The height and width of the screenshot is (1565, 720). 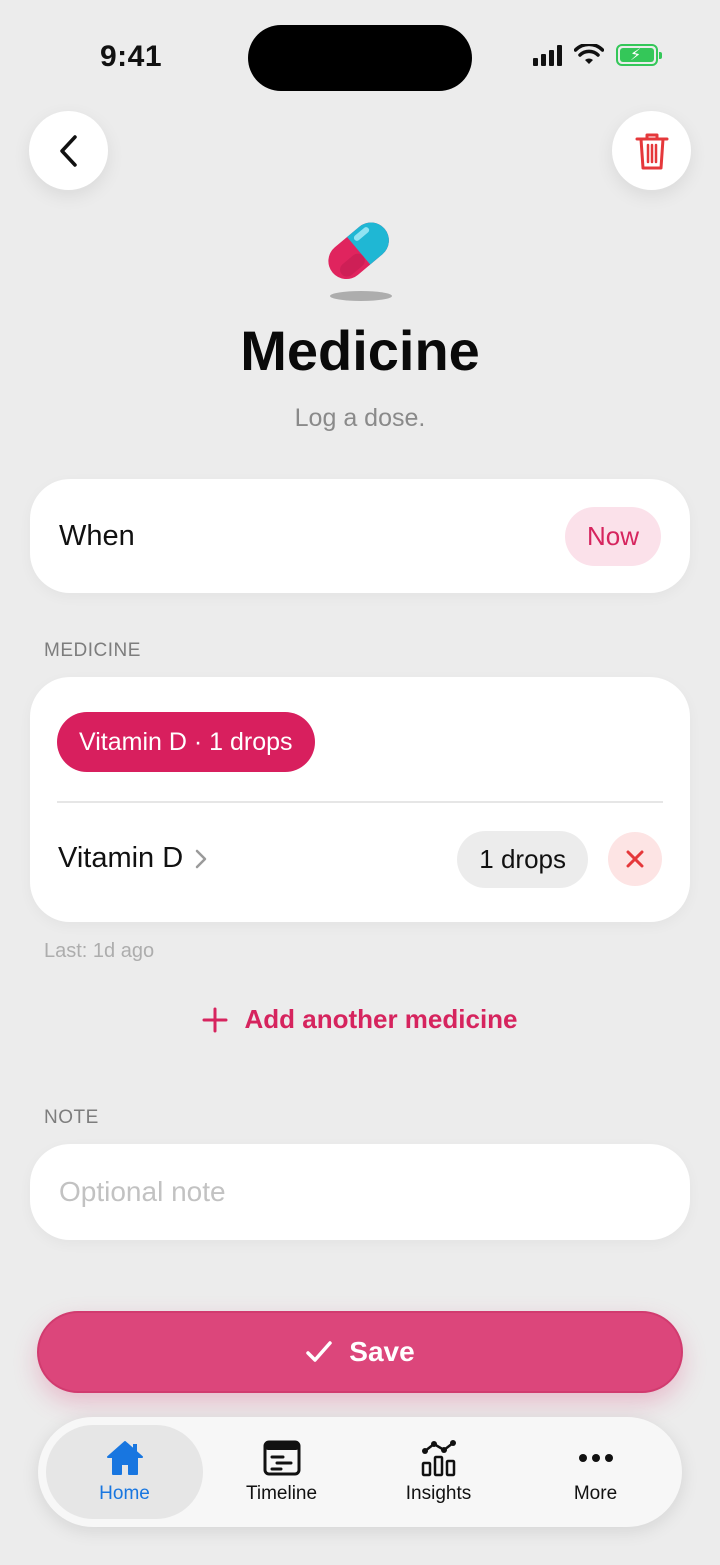 I want to click on tab-label: Insights, so click(x=438, y=1493).